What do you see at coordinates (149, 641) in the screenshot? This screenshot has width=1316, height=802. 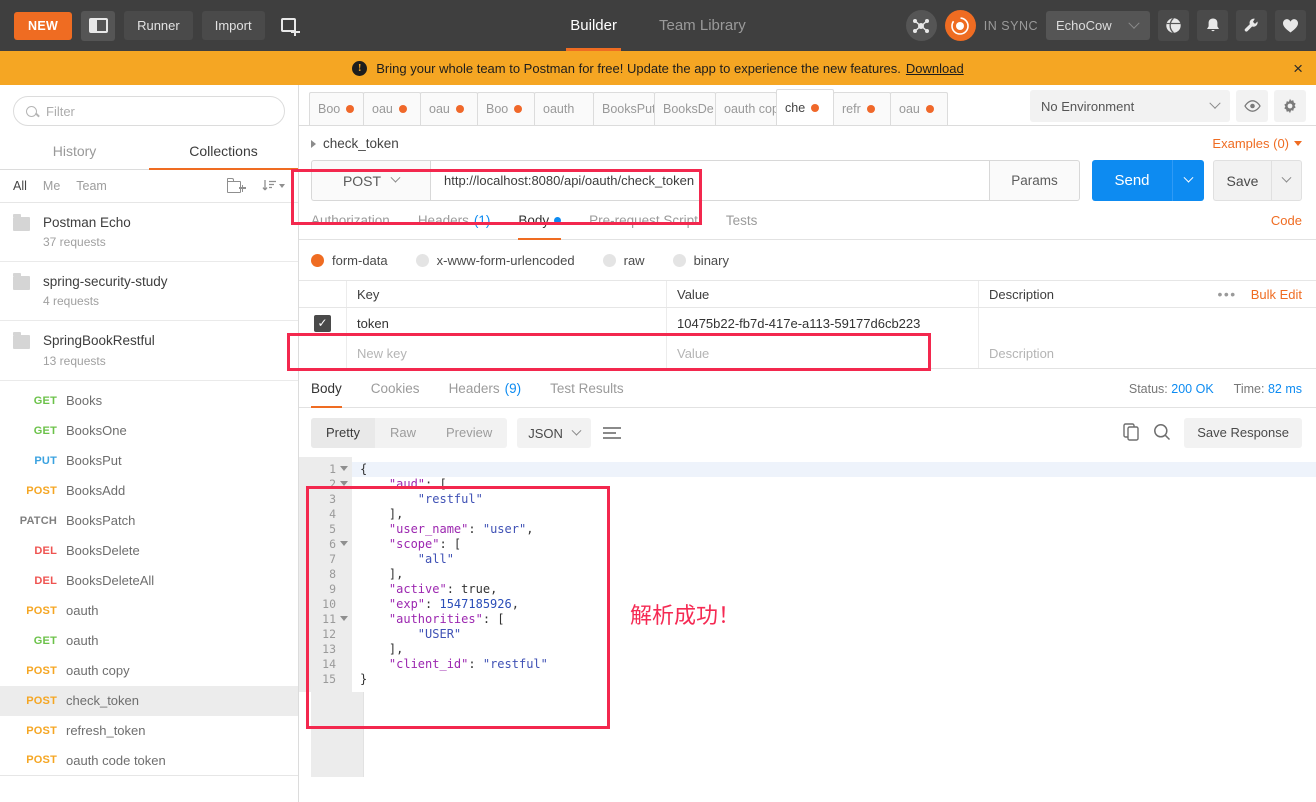 I see `request-item-oauth-get: GET oauth` at bounding box center [149, 641].